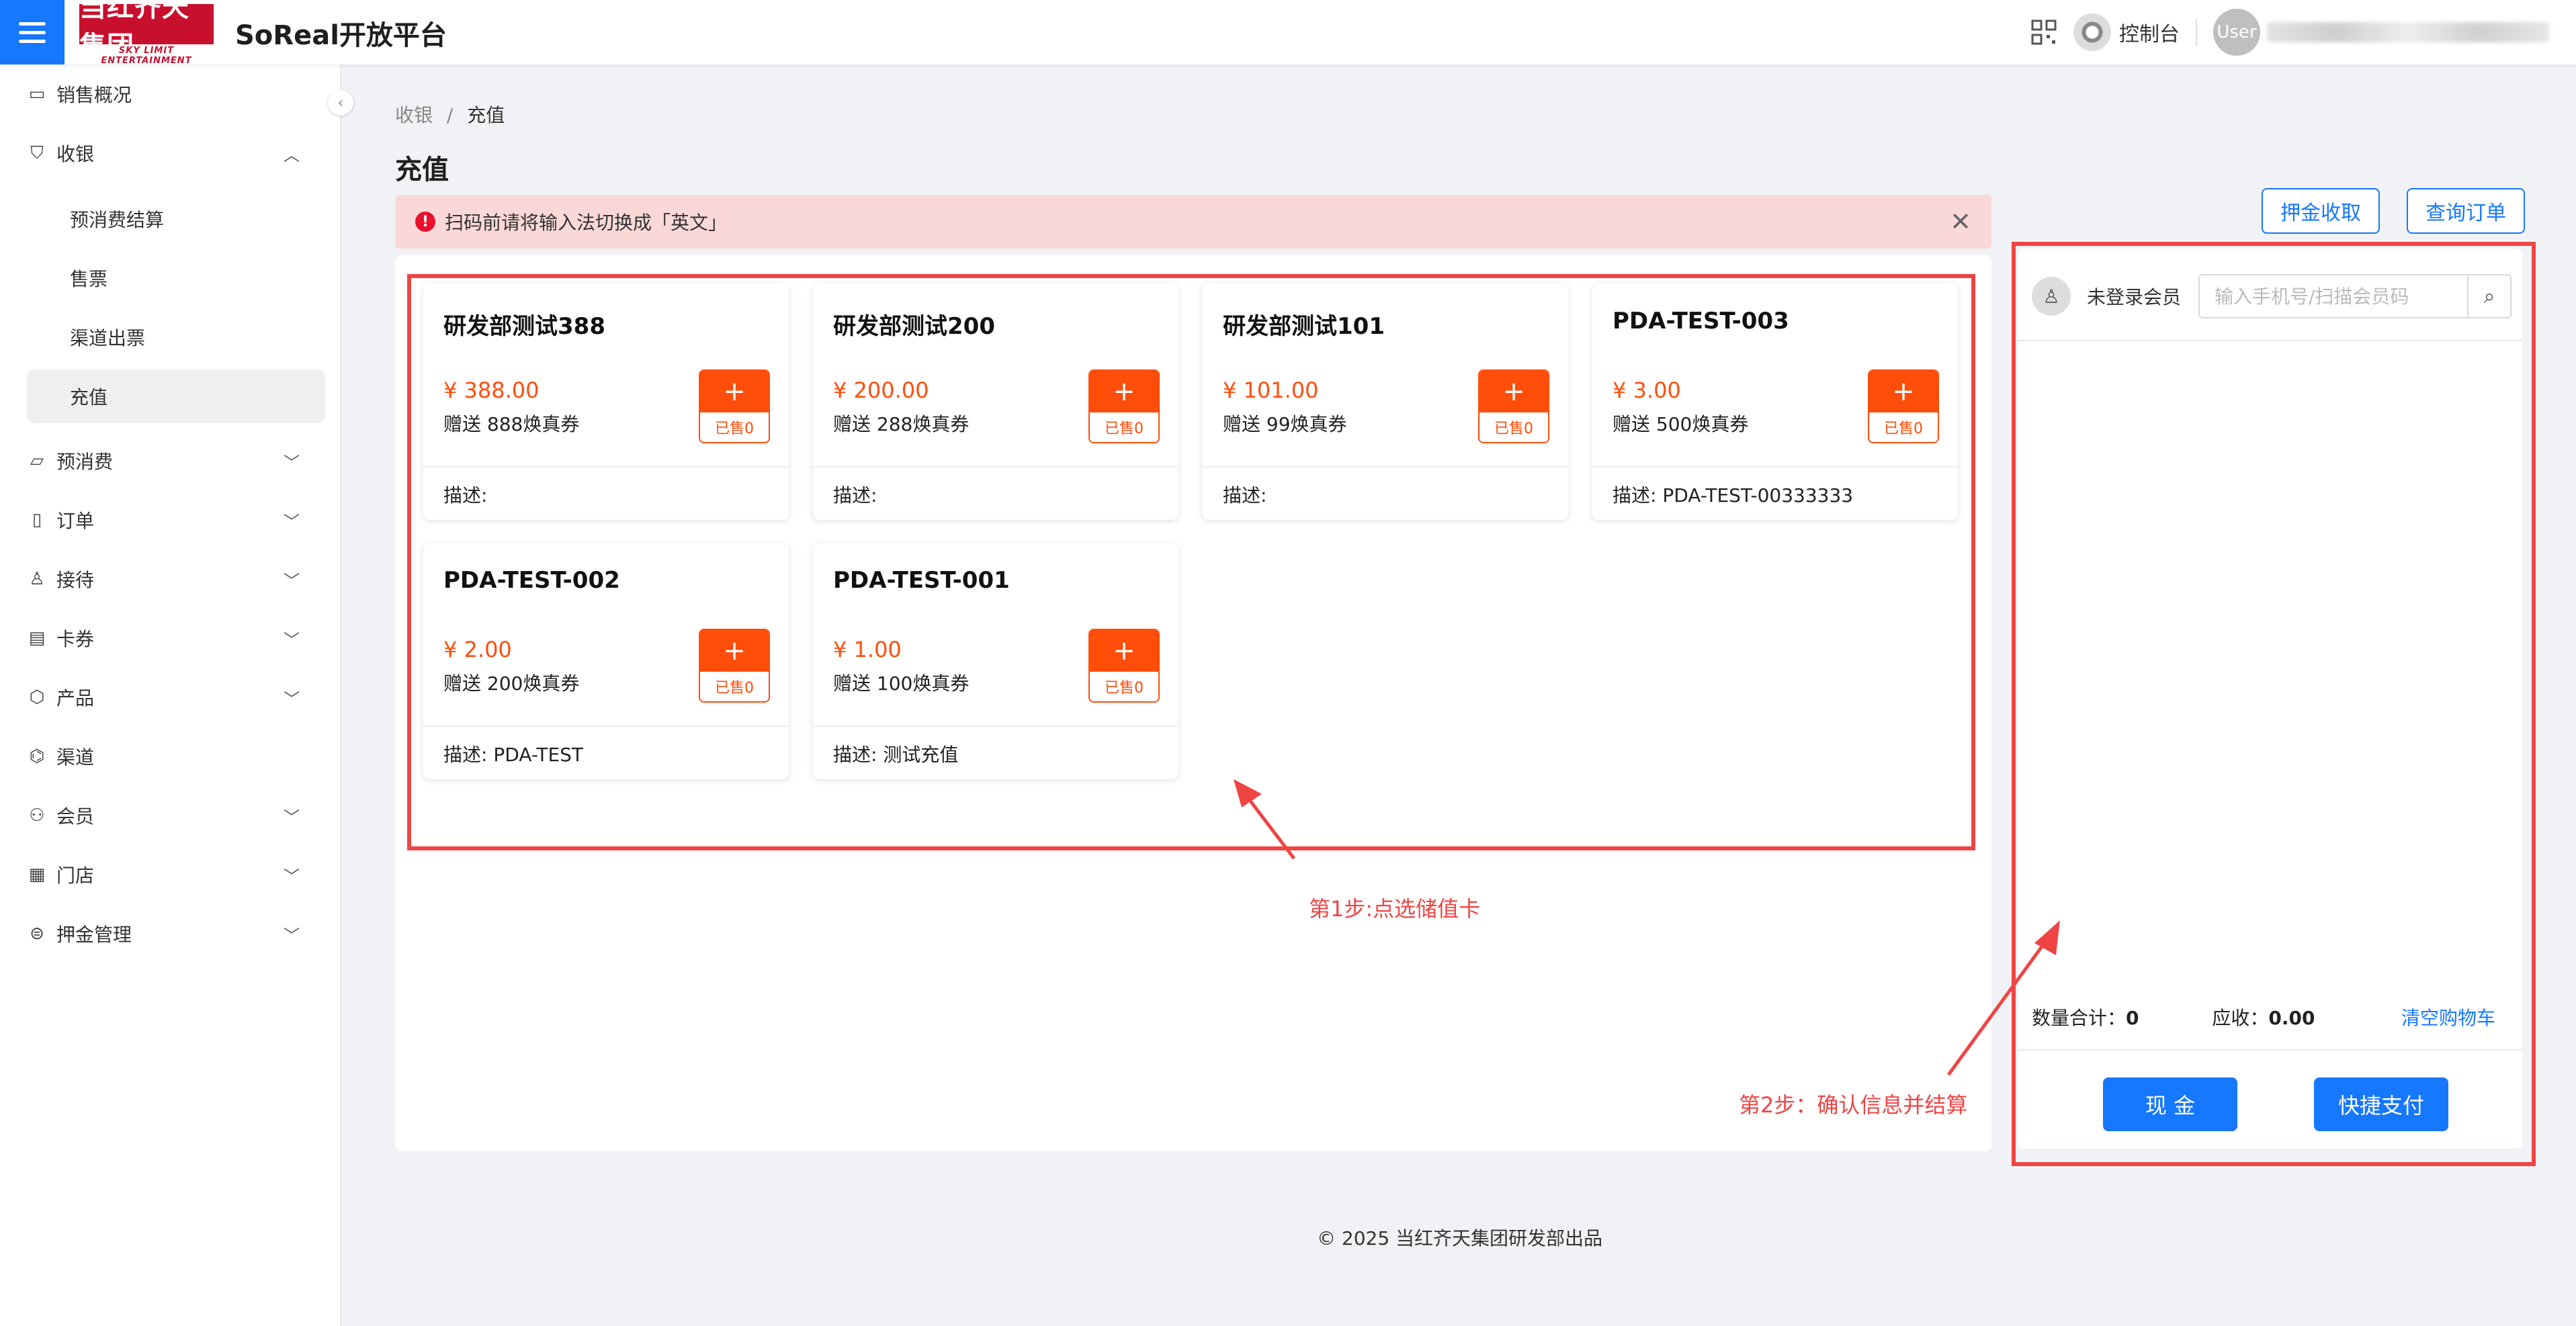 The width and height of the screenshot is (2576, 1326). Describe the element at coordinates (511, 424) in the screenshot. I see `card-gift: 赠送 888焕真券` at that location.